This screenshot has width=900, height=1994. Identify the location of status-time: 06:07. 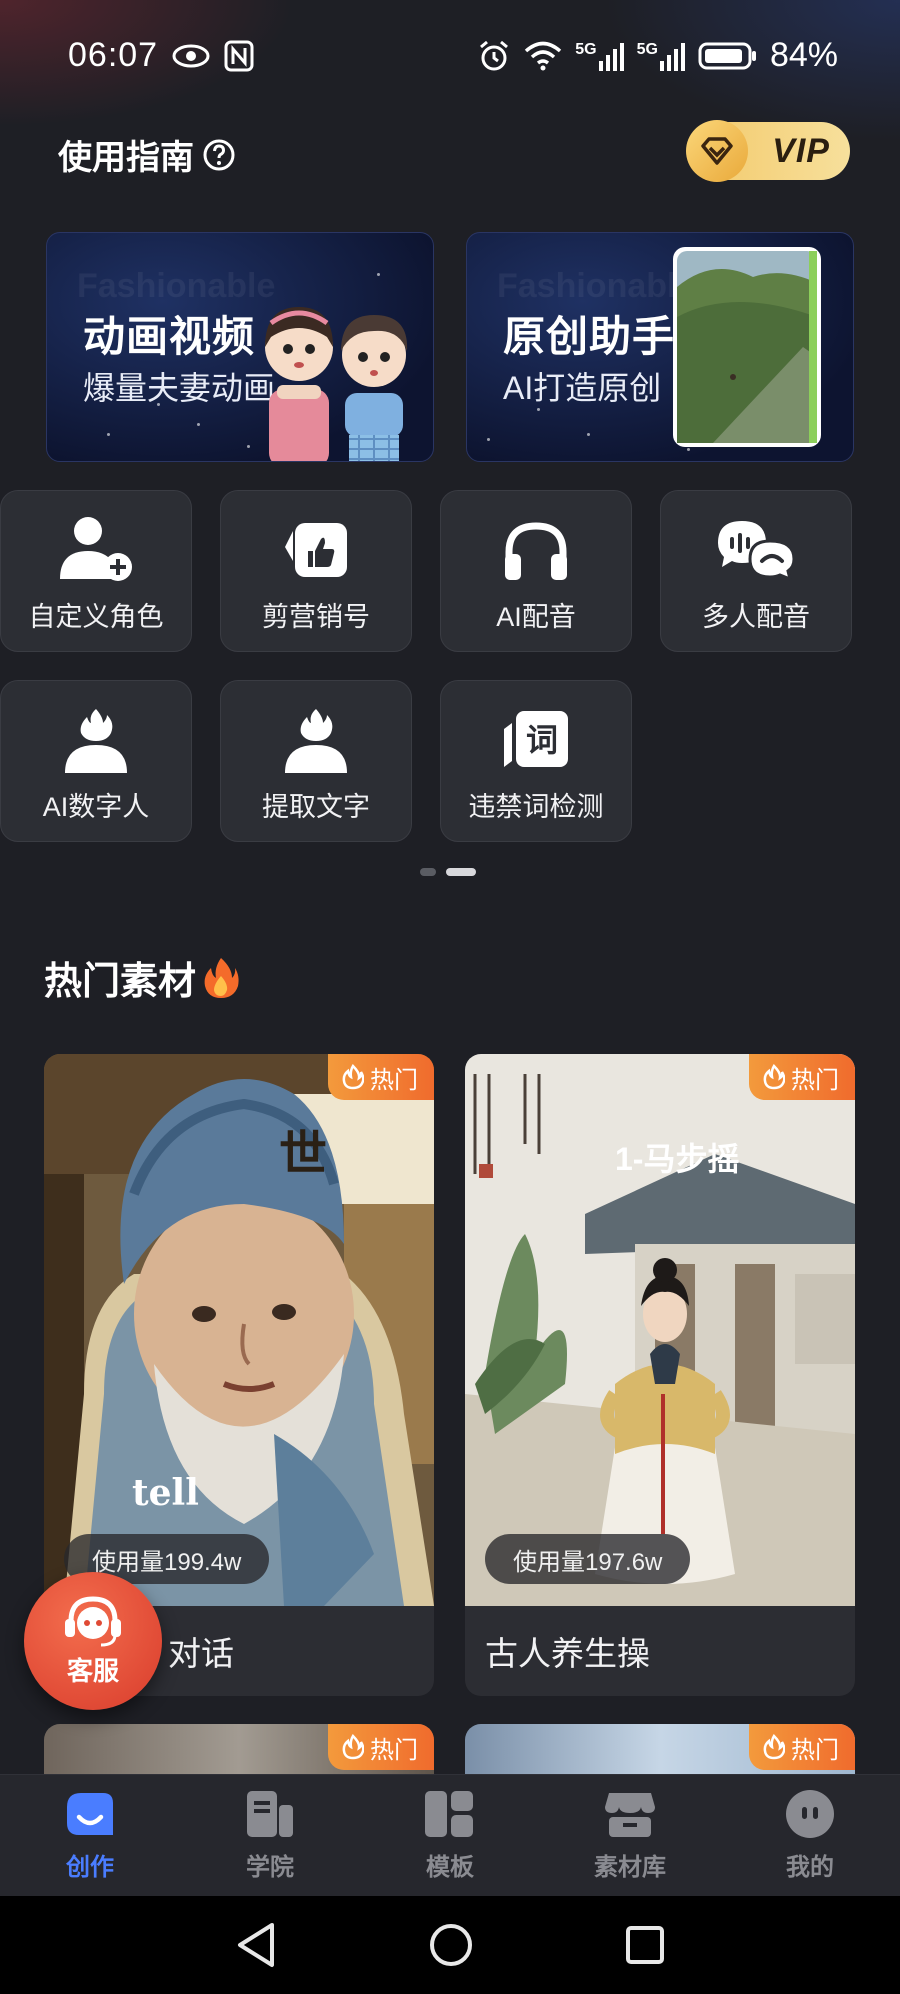
(113, 55).